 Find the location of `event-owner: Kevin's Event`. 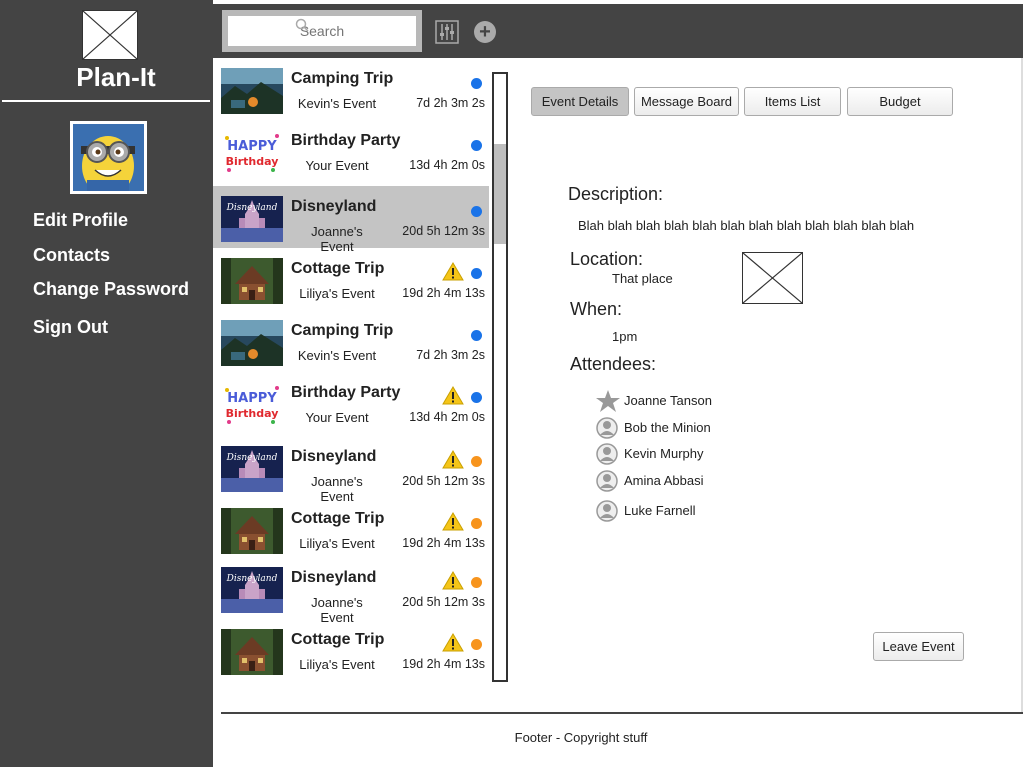

event-owner: Kevin's Event is located at coordinates (337, 103).